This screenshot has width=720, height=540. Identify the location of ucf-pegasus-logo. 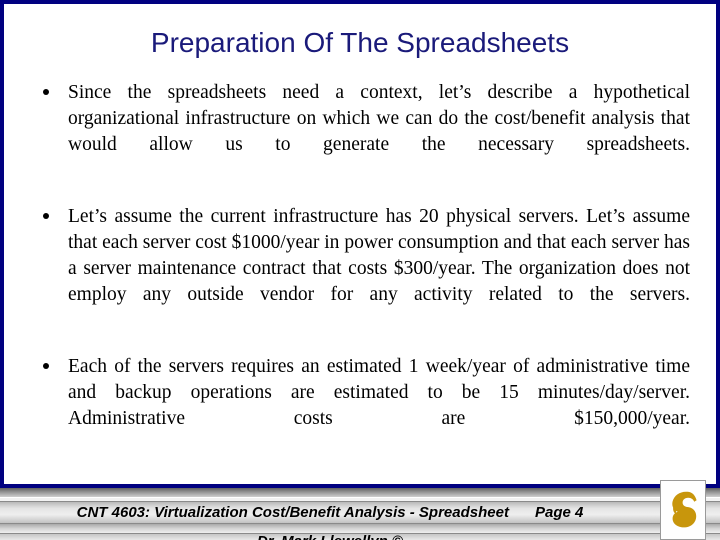
(683, 510).